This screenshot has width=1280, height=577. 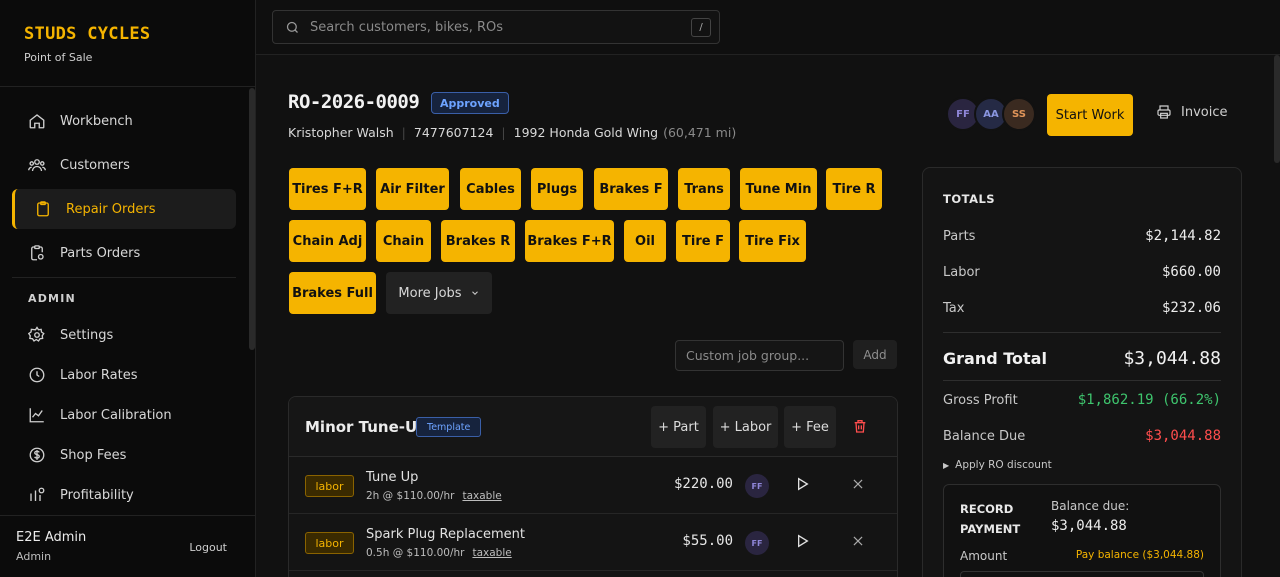 I want to click on add-labor-button: + Labor, so click(x=745, y=427).